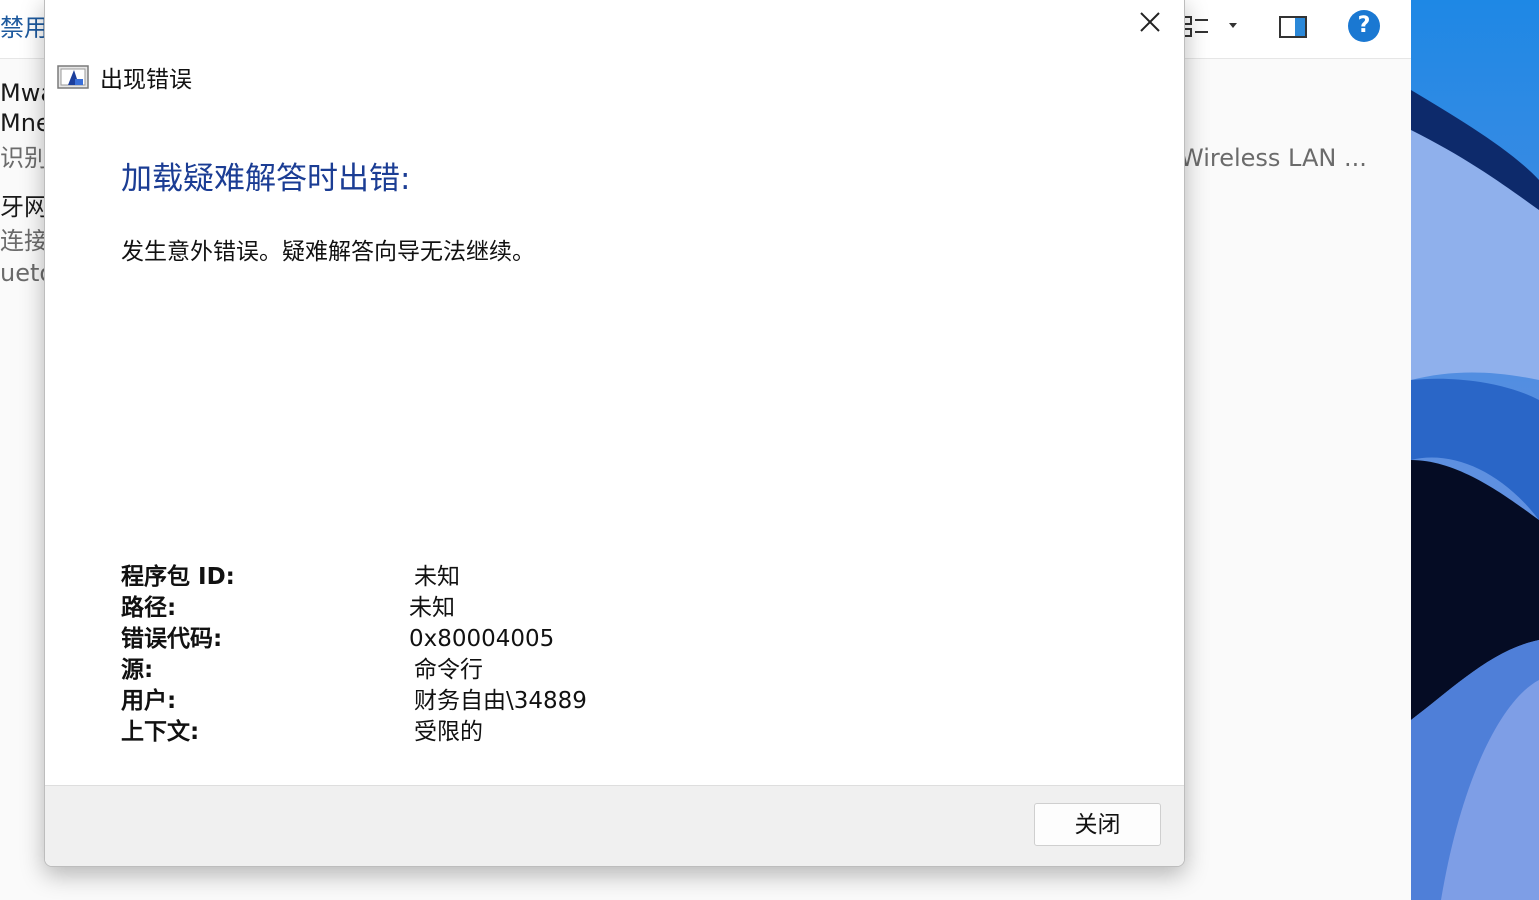 The height and width of the screenshot is (900, 1539). I want to click on connection-name: 牙网, so click(24, 207).